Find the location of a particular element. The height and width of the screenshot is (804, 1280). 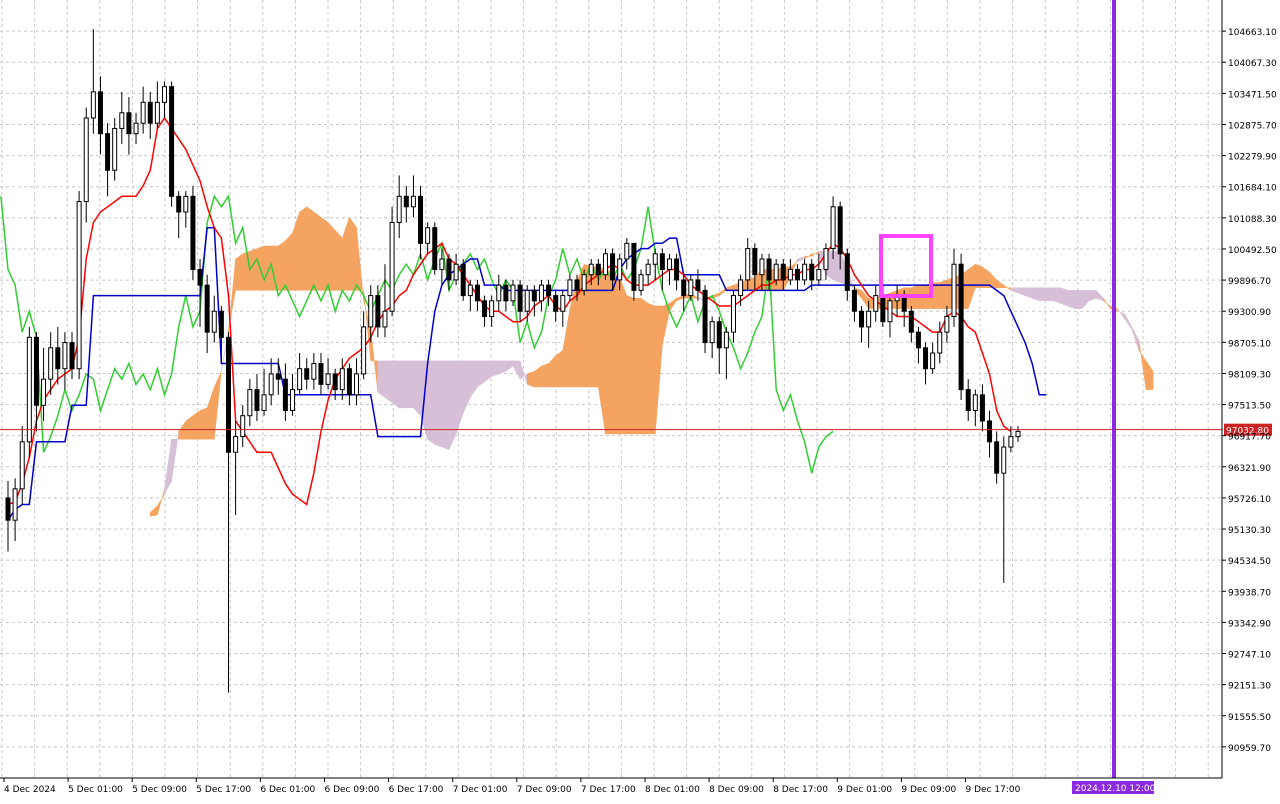

future-time-label: 2024.12.10 12:00 is located at coordinates (1115, 789).